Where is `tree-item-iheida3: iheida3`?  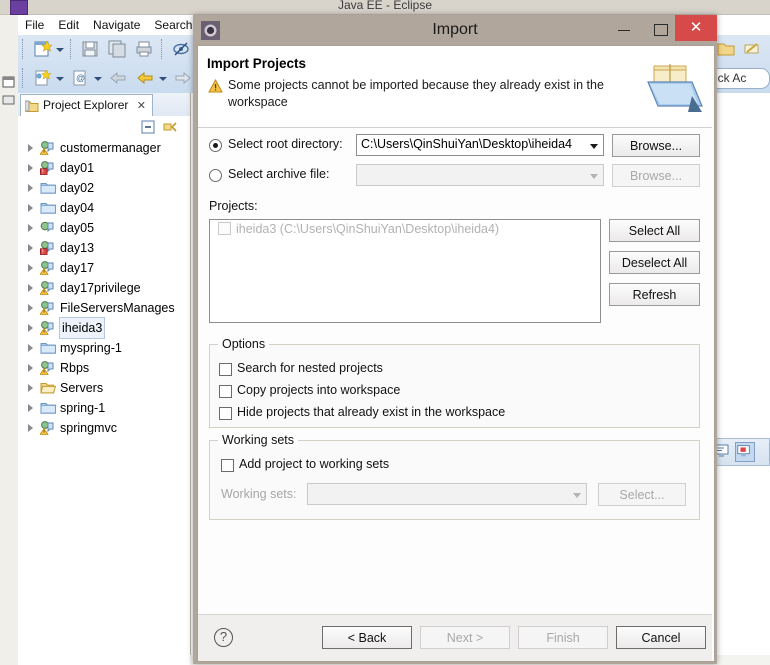 tree-item-iheida3: iheida3 is located at coordinates (104, 328).